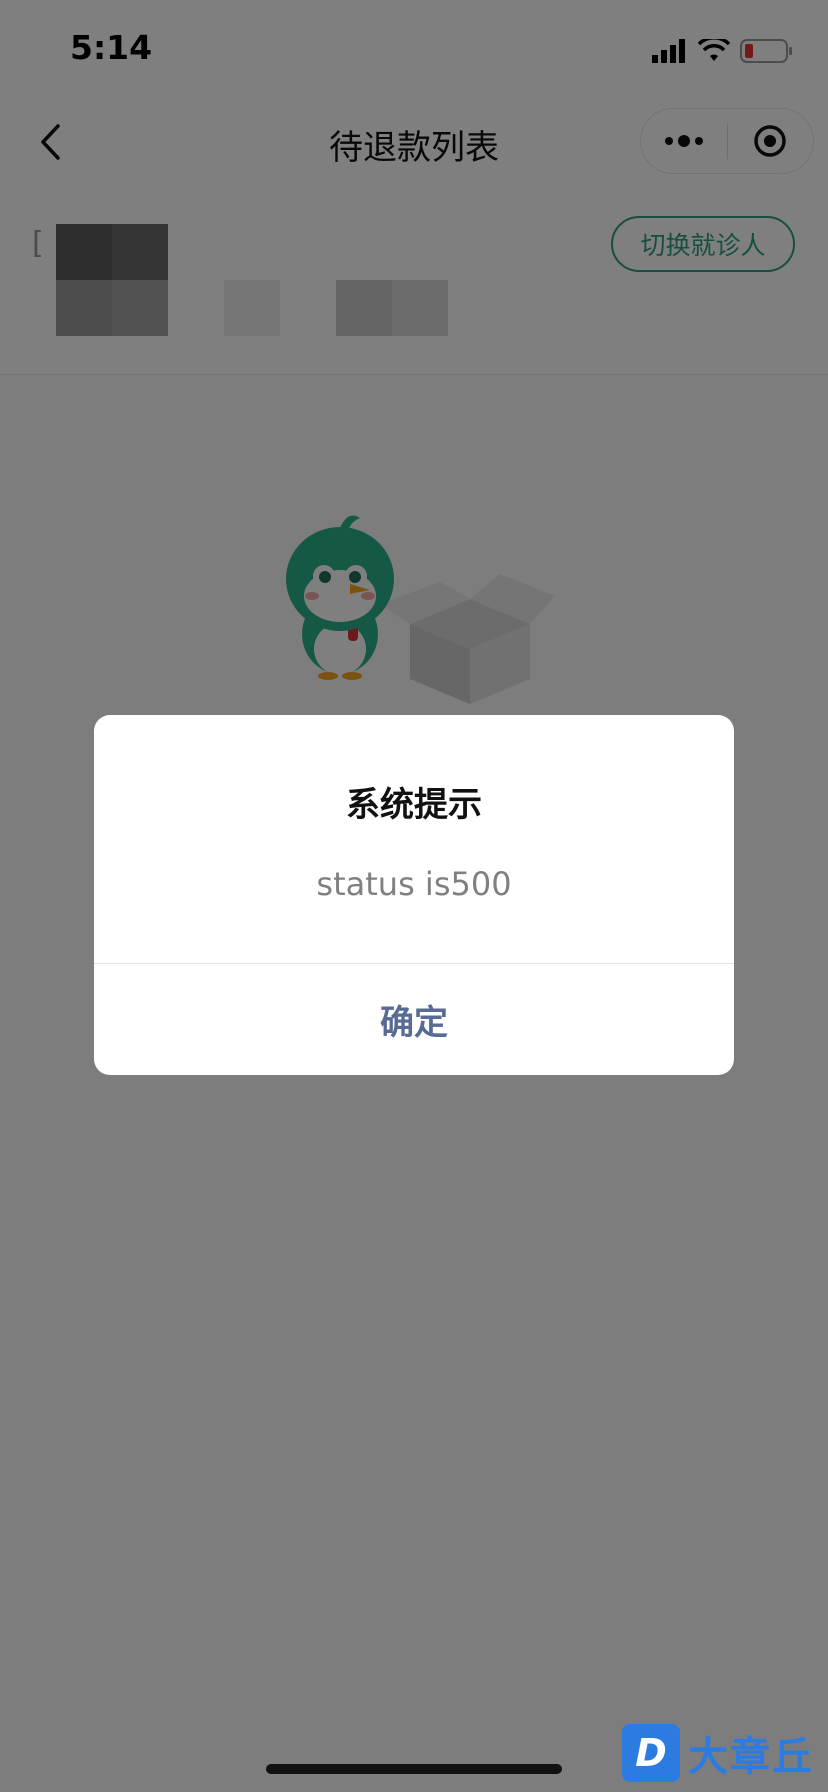  What do you see at coordinates (414, 1019) in the screenshot?
I see `confirm-button: 确定` at bounding box center [414, 1019].